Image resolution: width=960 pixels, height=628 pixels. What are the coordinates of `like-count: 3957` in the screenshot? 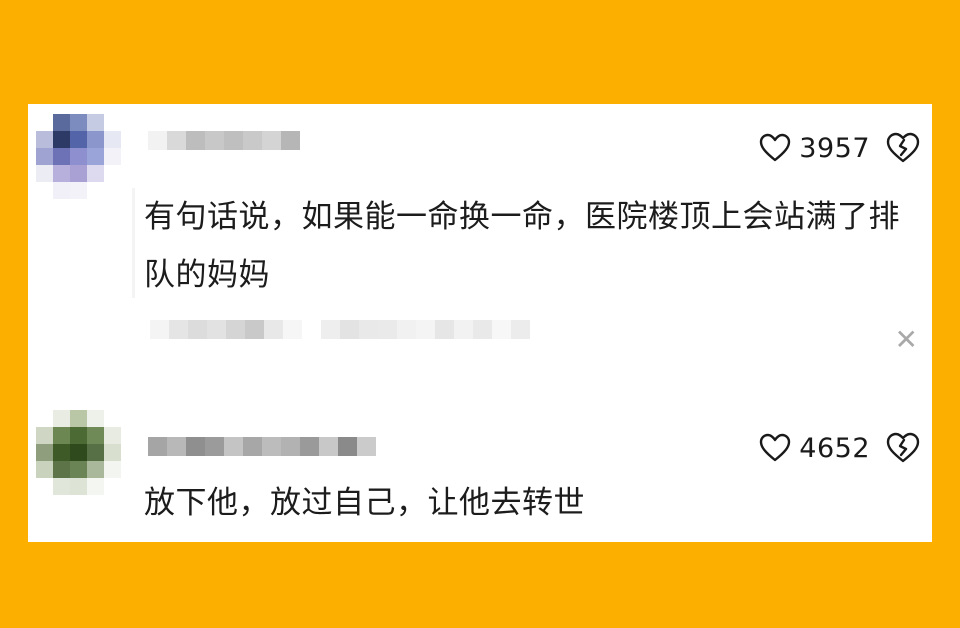 It's located at (834, 148).